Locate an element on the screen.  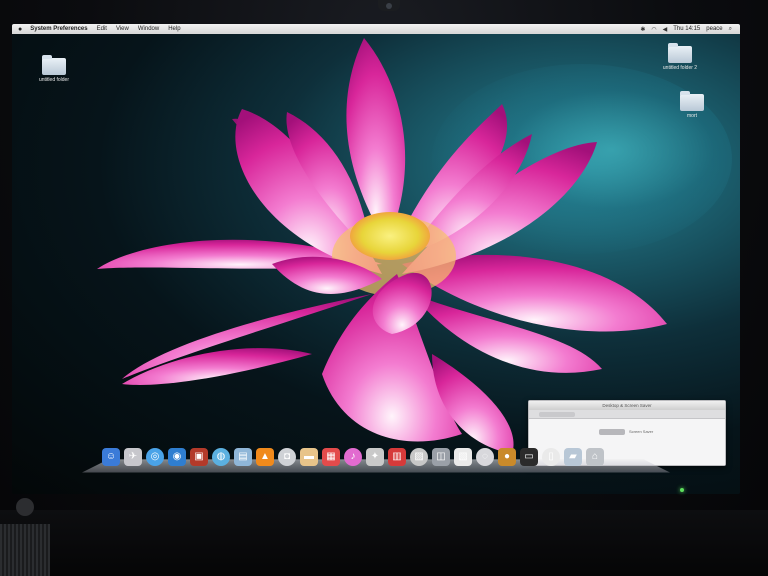
menu-clock: Thu 14:15 is located at coordinates (686, 29).